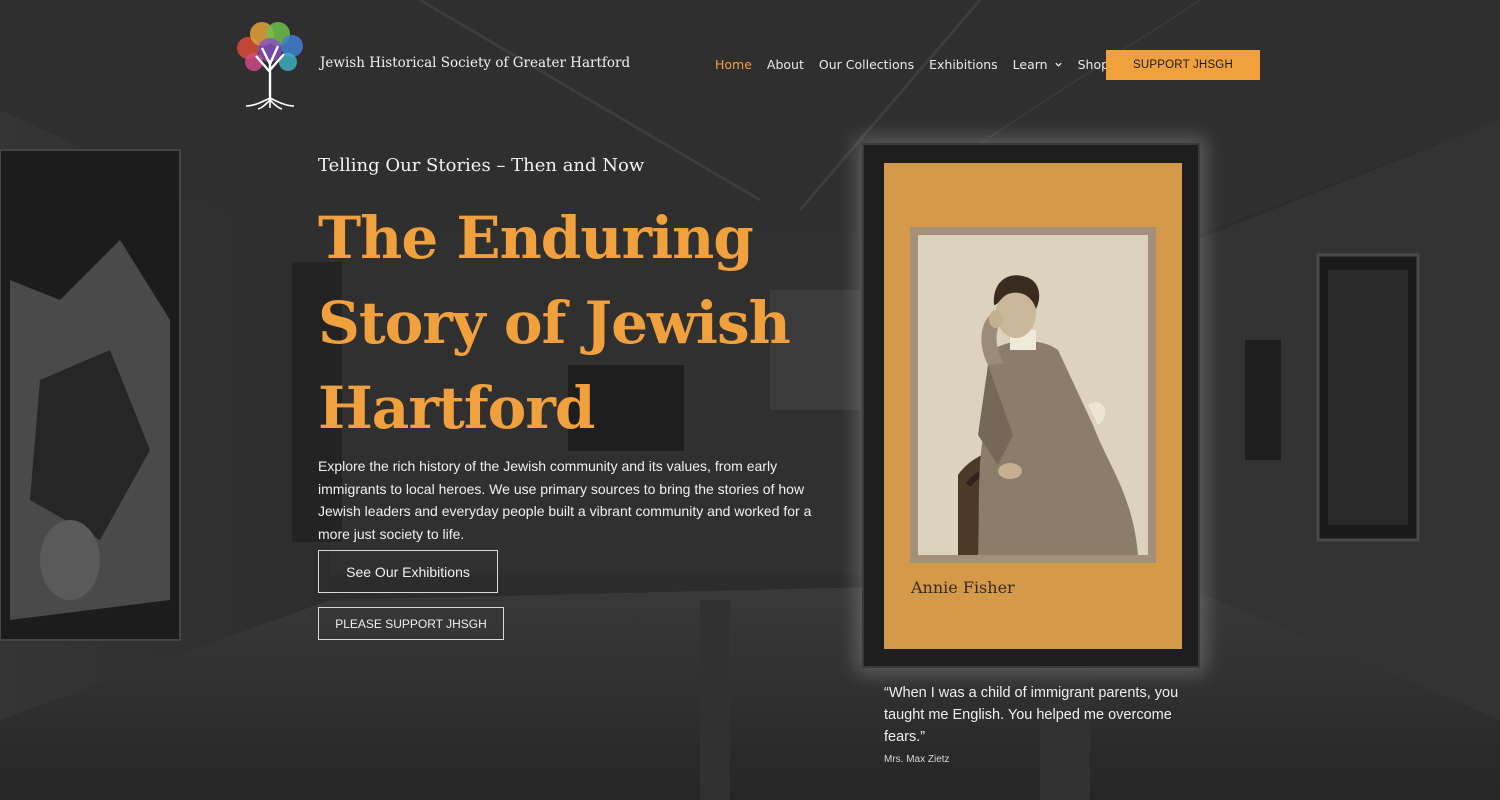  I want to click on nav-item-label: Learn, so click(1030, 64).